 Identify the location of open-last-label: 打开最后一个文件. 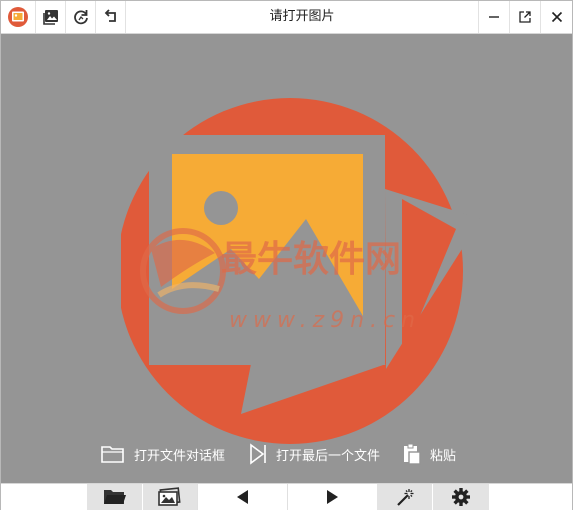
(328, 456).